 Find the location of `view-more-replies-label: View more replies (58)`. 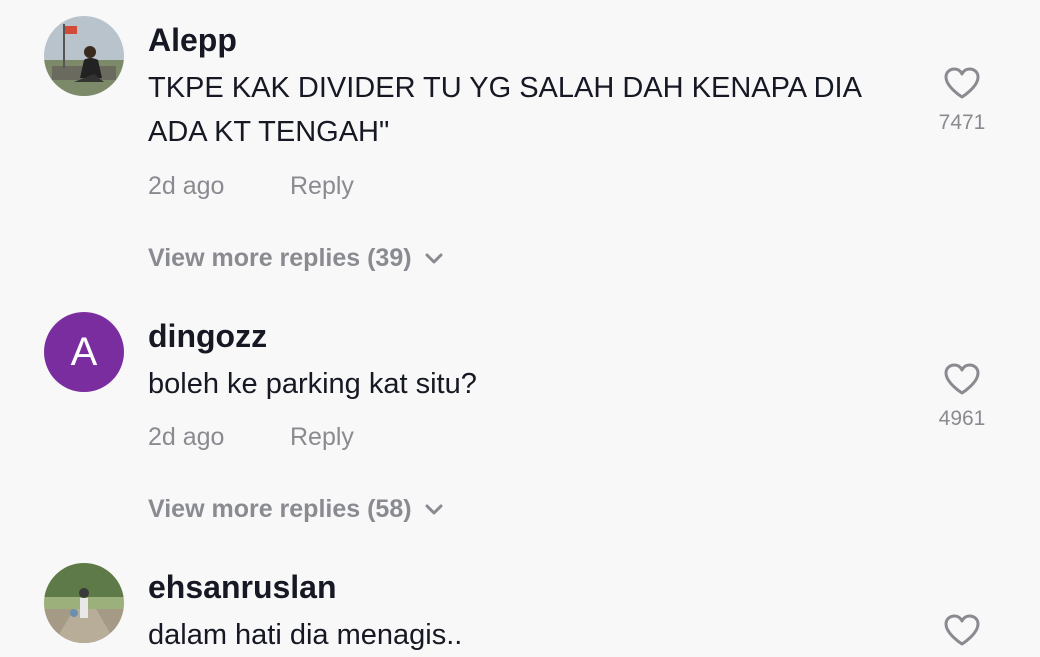

view-more-replies-label: View more replies (58) is located at coordinates (280, 509).